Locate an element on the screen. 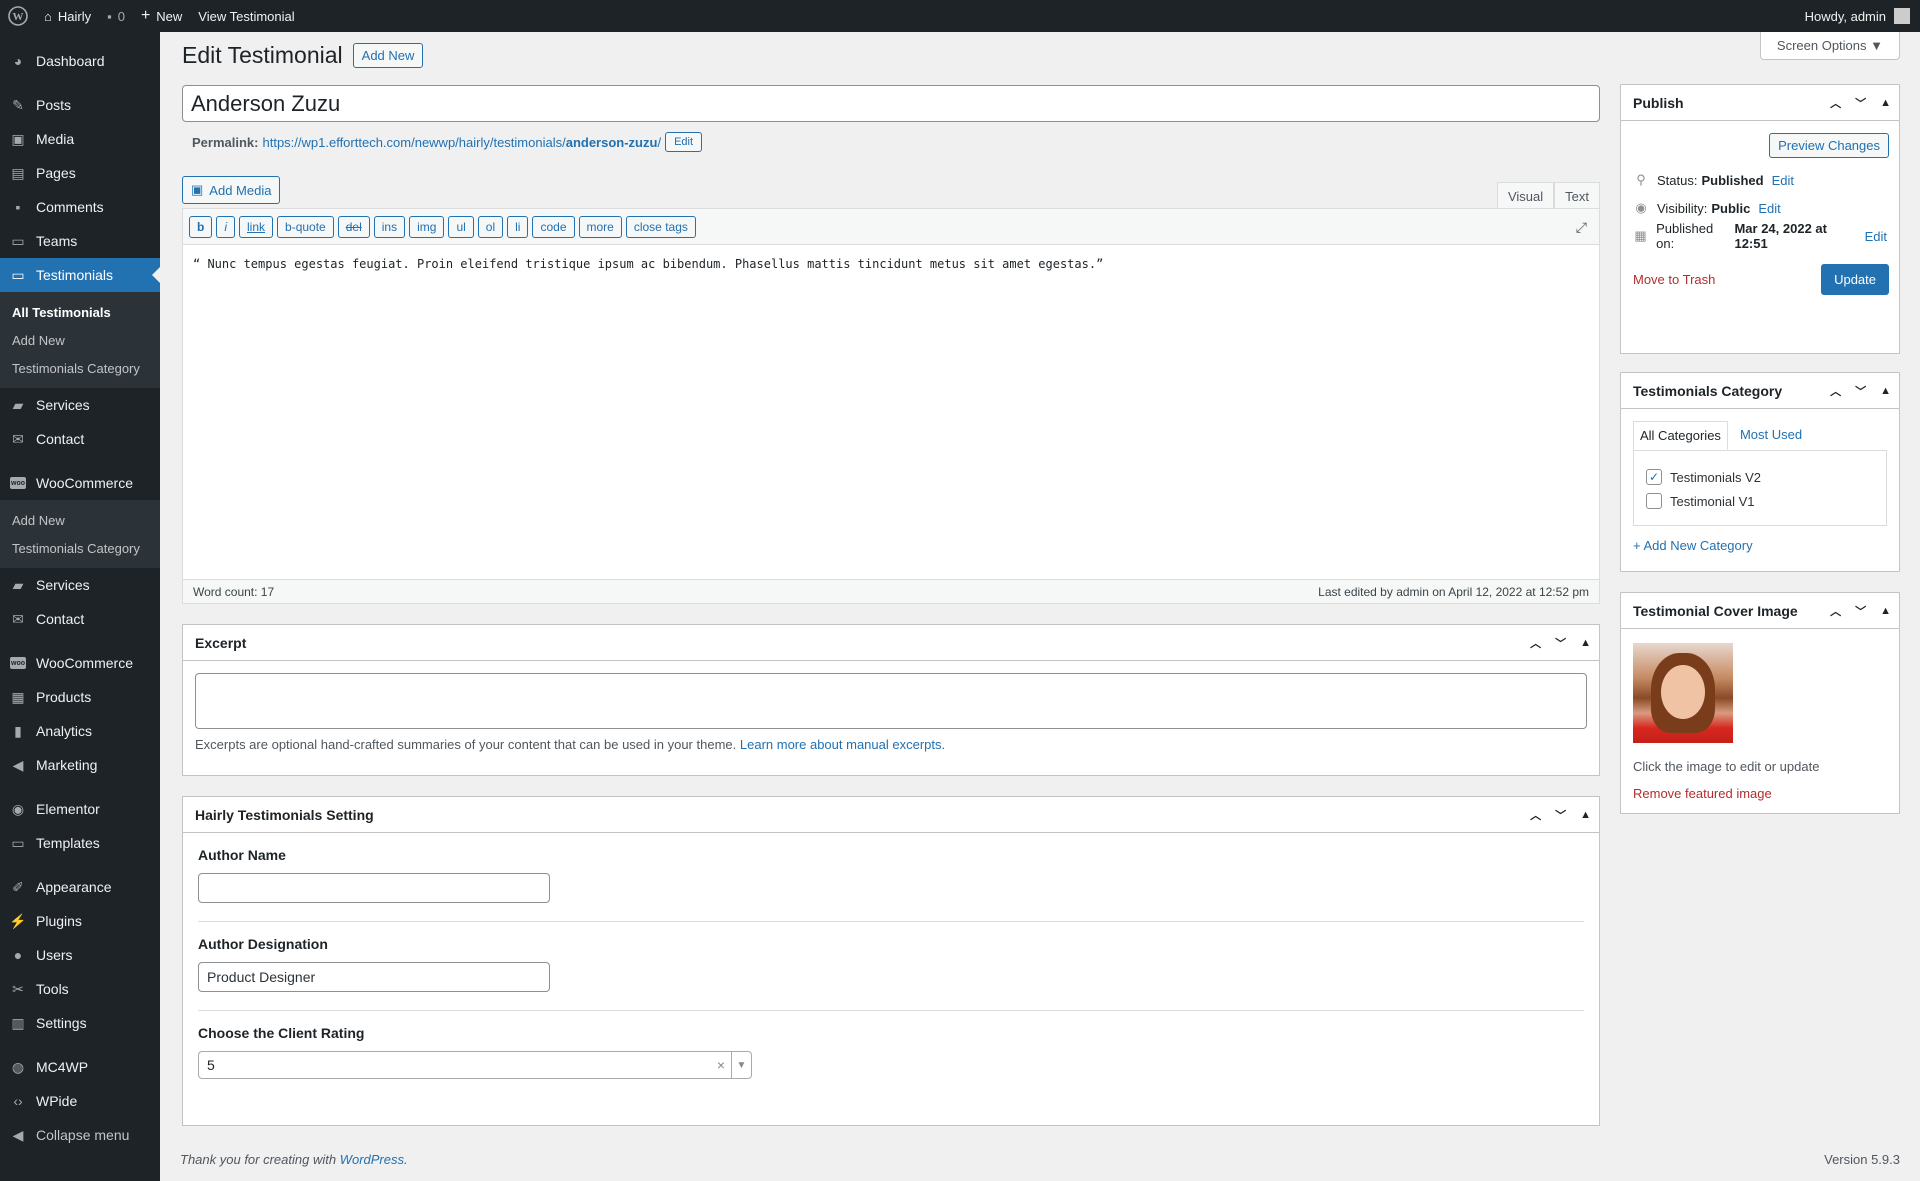 The width and height of the screenshot is (1920, 1181). add-new-category-link: + Add New Category is located at coordinates (1693, 545).